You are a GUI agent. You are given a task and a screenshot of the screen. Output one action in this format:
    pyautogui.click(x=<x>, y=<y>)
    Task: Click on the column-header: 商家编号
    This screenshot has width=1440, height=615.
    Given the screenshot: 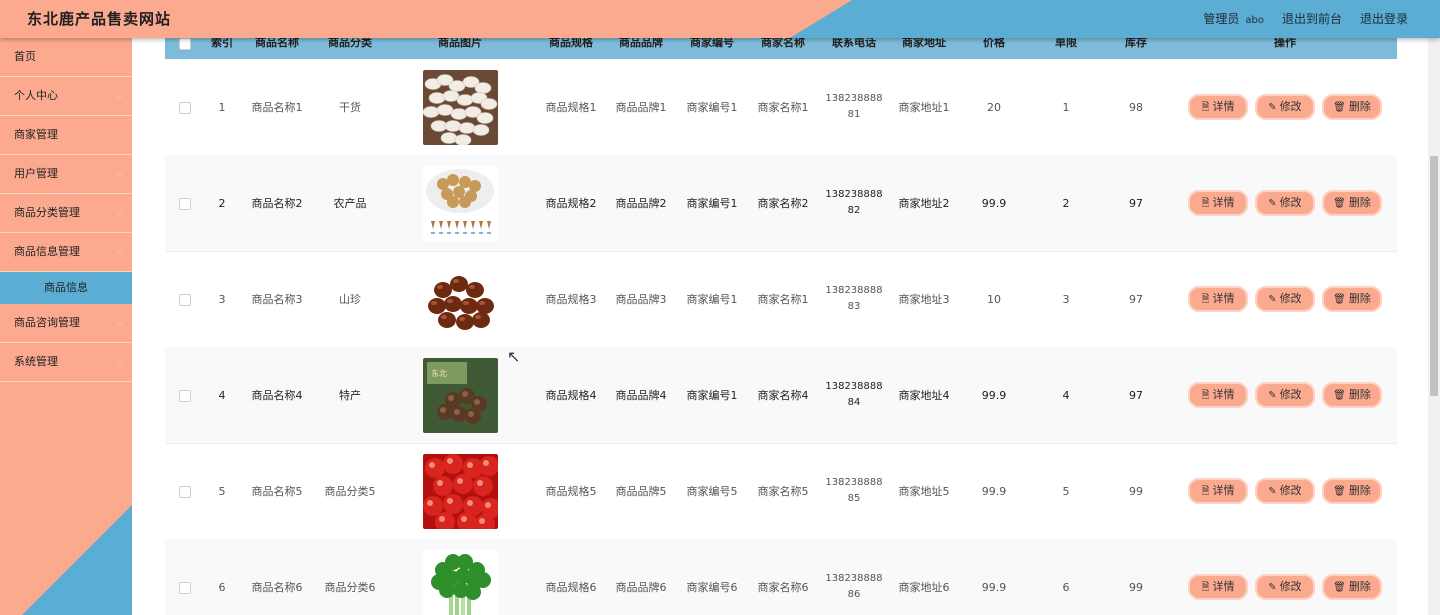 What is the action you would take?
    pyautogui.click(x=712, y=43)
    